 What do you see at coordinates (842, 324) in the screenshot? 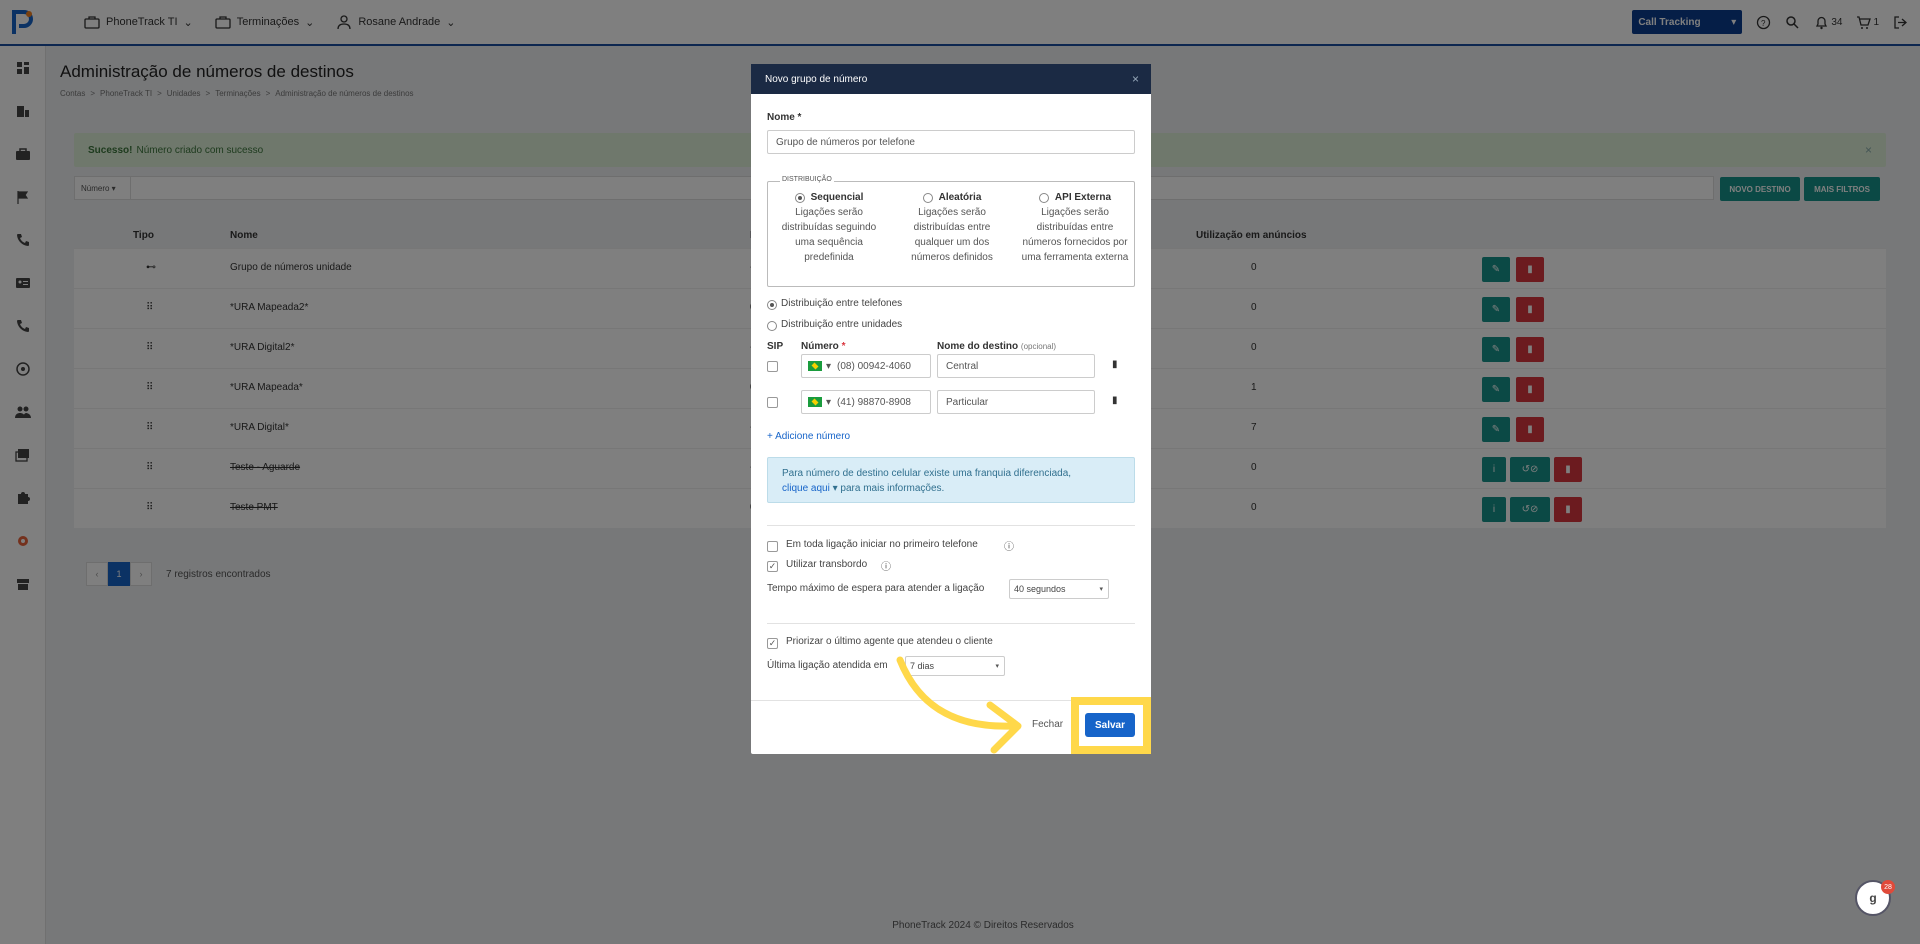
I see `dist-units-label: Distribuição entre unidades` at bounding box center [842, 324].